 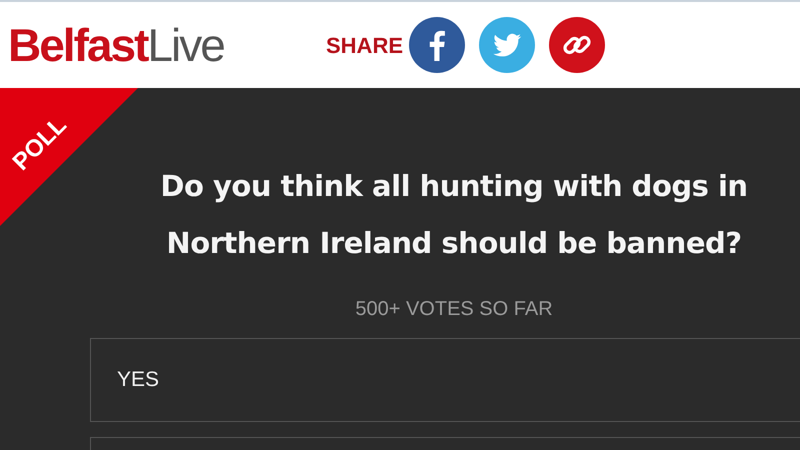 I want to click on site-logo: BelfastLive, so click(x=158, y=45).